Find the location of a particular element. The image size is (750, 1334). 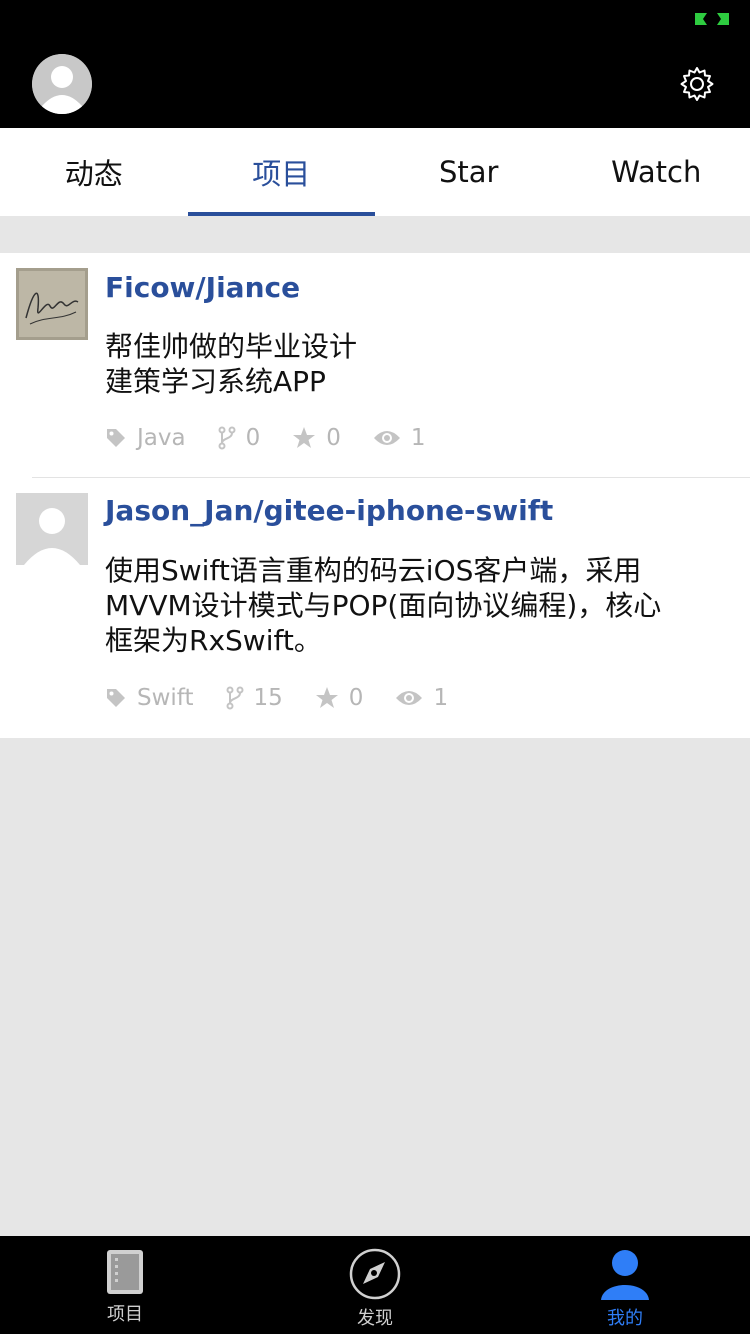

repo-book-icon is located at coordinates (125, 1272).